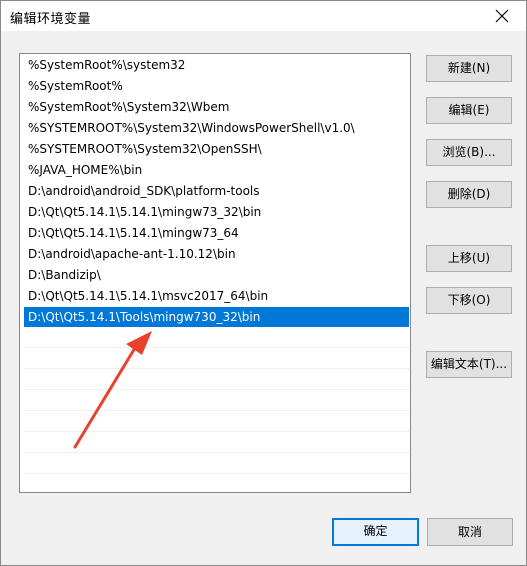 Image resolution: width=527 pixels, height=566 pixels. I want to click on path-list-item: %JAVA_HOME%\bin, so click(216, 170).